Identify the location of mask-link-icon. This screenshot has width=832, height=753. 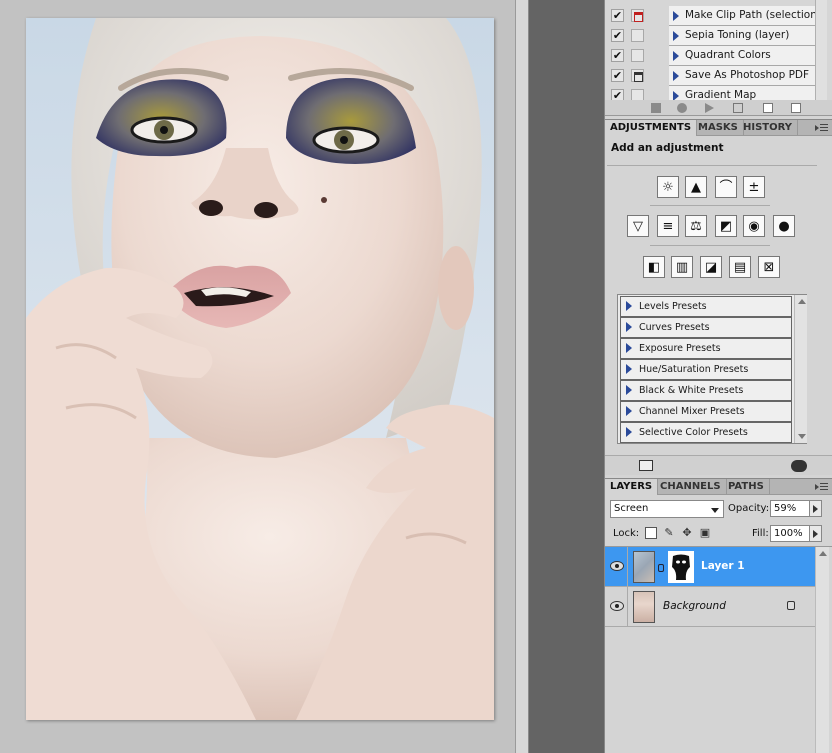
(661, 568).